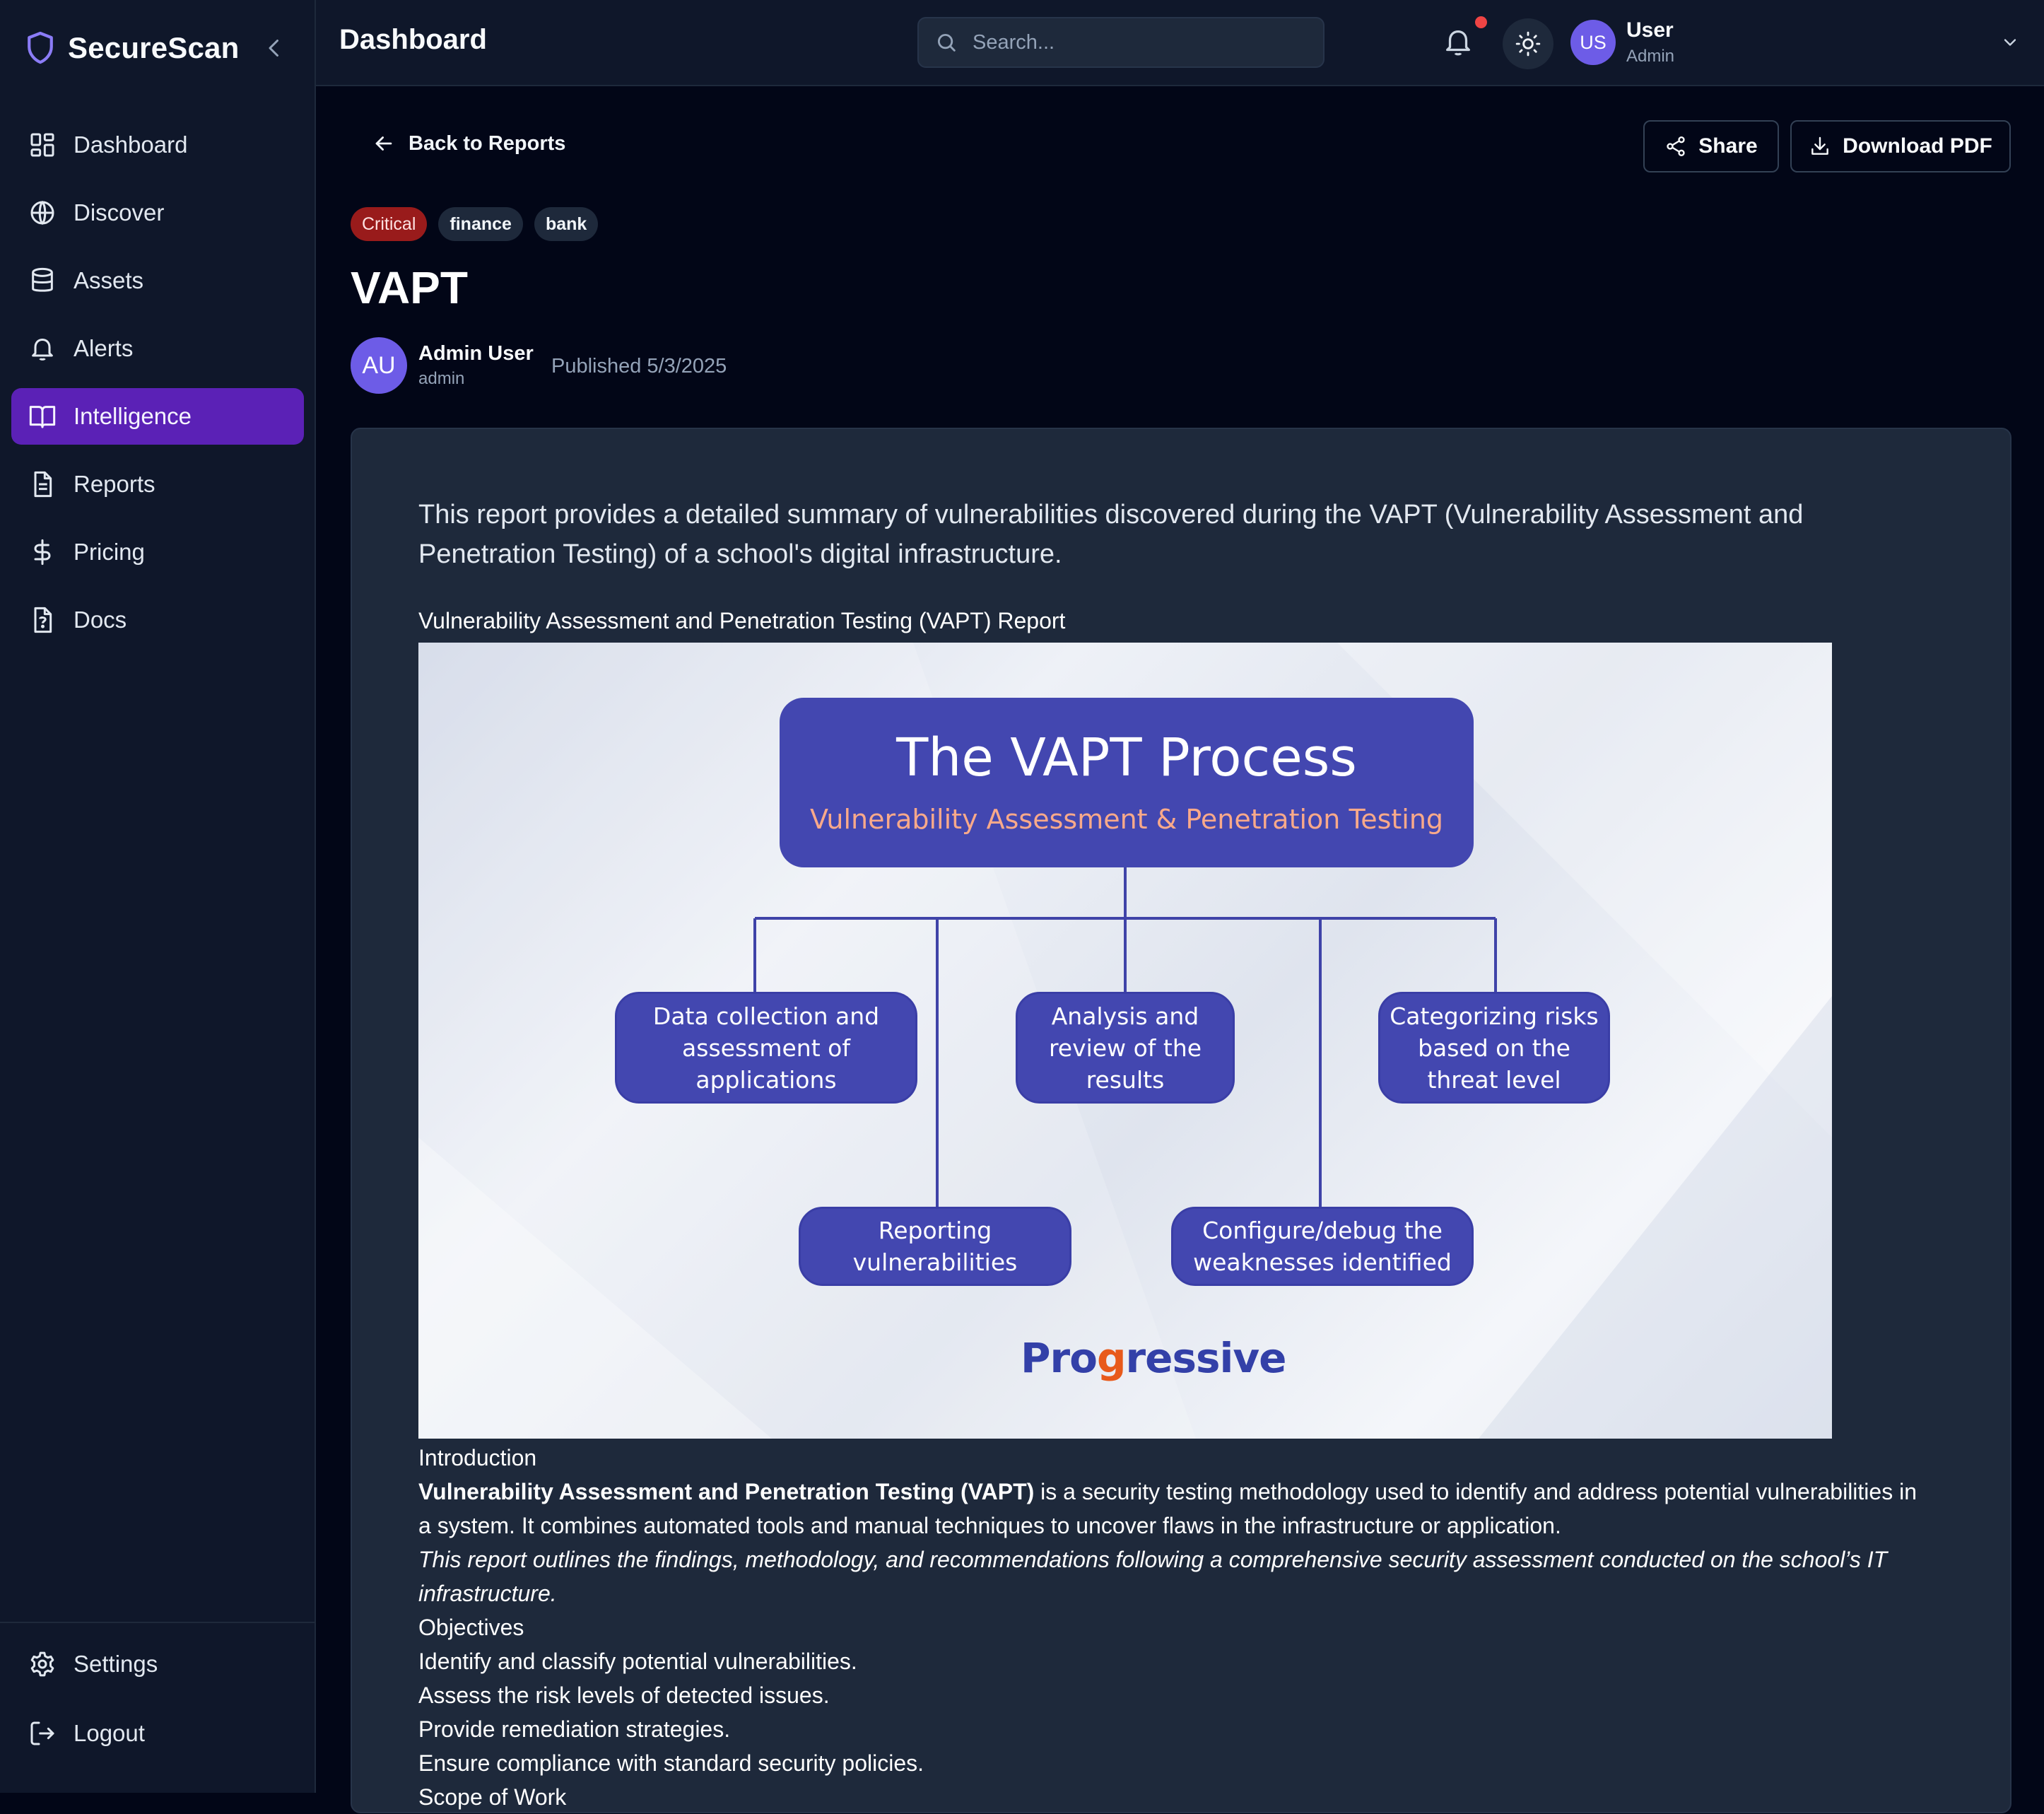 This screenshot has height=1814, width=2044. What do you see at coordinates (471, 1627) in the screenshot?
I see `objectives-heading: Objectives` at bounding box center [471, 1627].